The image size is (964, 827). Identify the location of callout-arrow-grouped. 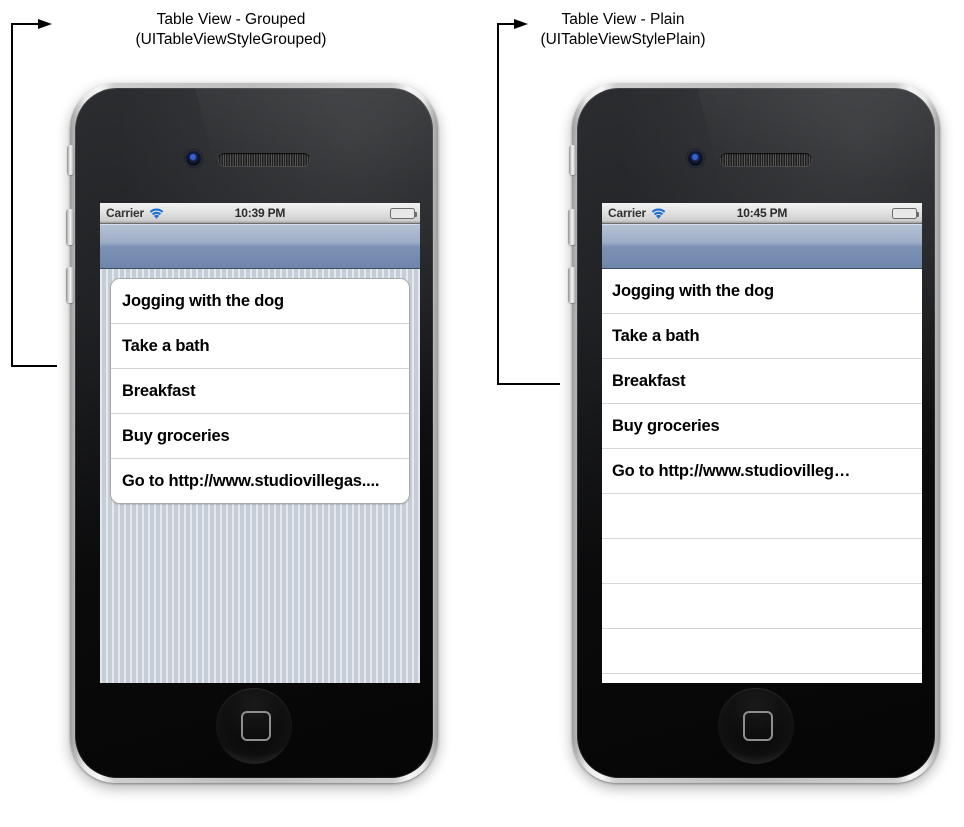
(34, 193).